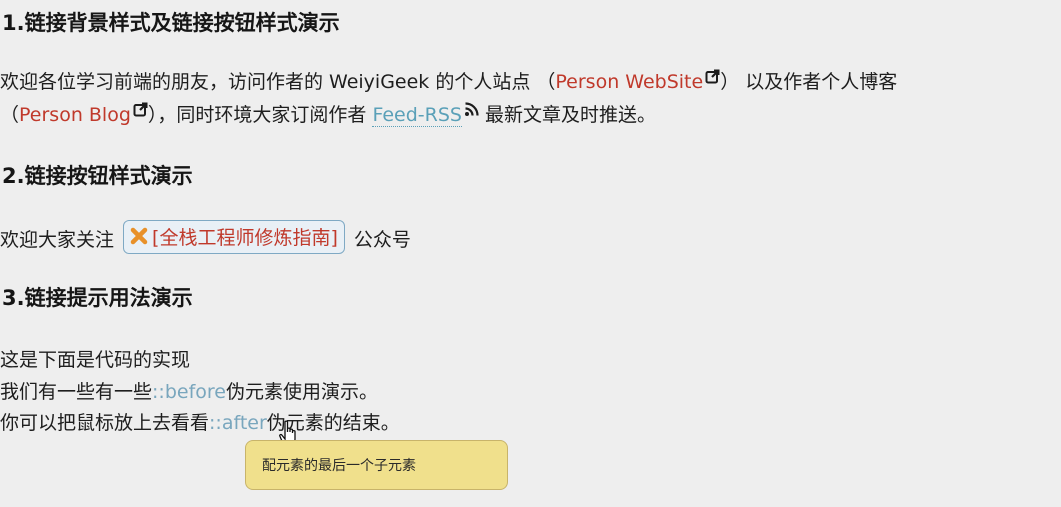 This screenshot has width=1061, height=507. I want to click on section3-line2: 我们有一些有一些::before伪元素使用演示。, so click(189, 390).